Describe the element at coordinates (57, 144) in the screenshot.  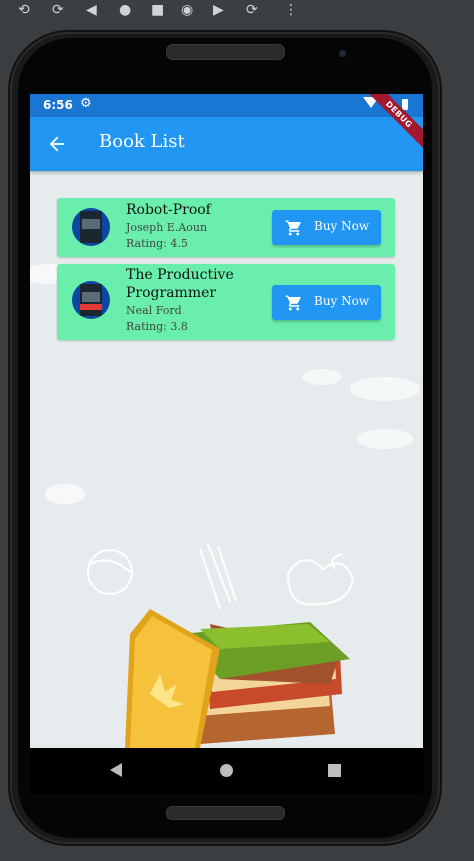
I see `back-arrow-icon` at that location.